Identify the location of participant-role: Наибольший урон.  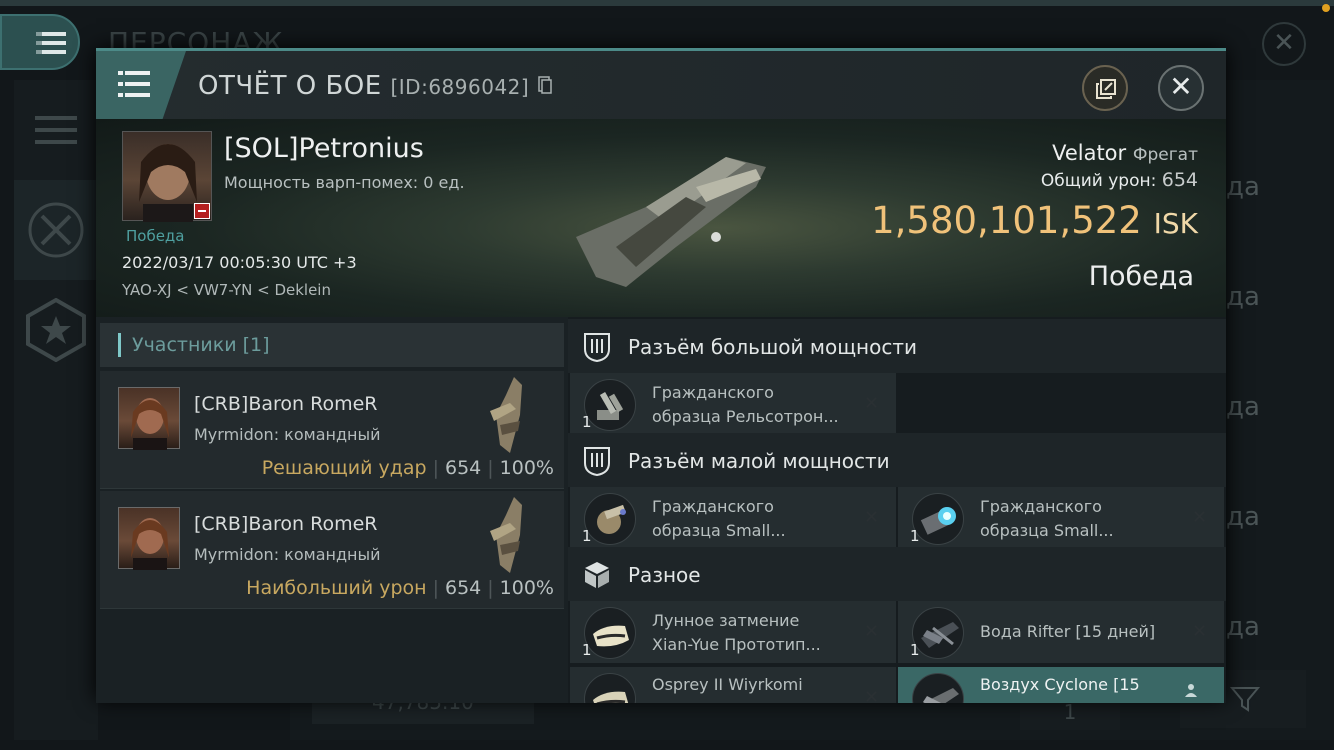
(336, 588).